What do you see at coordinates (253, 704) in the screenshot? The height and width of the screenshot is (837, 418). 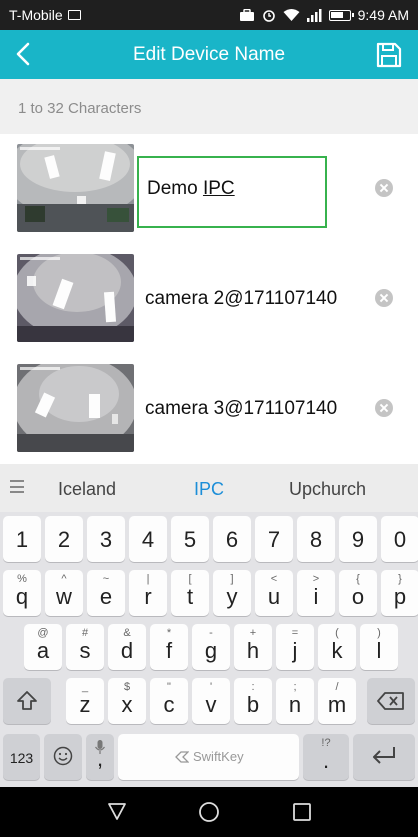 I see `key-label: b` at bounding box center [253, 704].